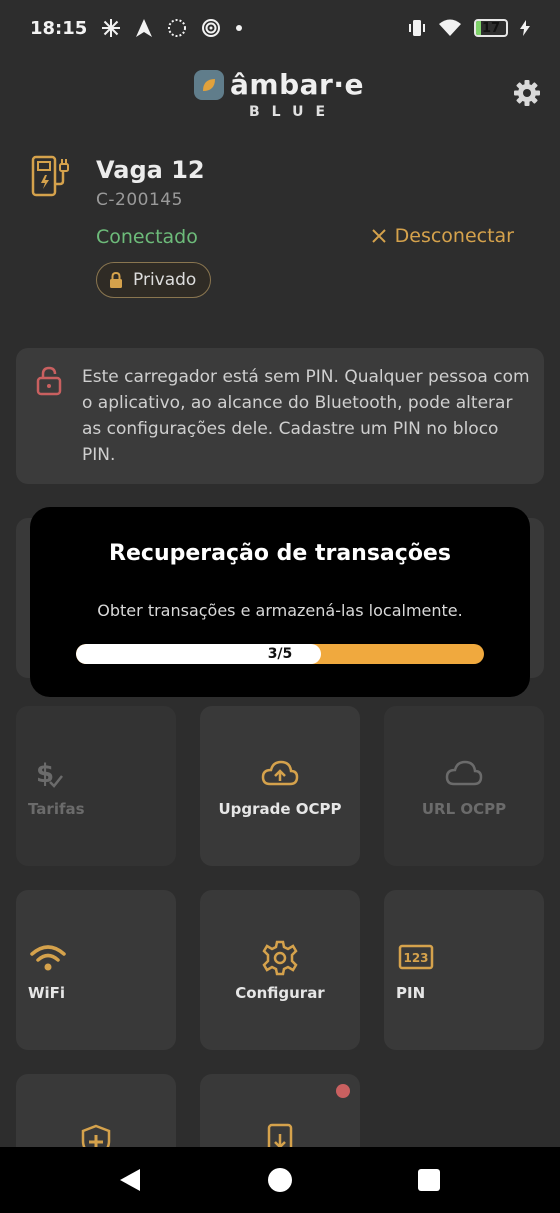  What do you see at coordinates (239, 28) in the screenshot?
I see `notification-dot-icon` at bounding box center [239, 28].